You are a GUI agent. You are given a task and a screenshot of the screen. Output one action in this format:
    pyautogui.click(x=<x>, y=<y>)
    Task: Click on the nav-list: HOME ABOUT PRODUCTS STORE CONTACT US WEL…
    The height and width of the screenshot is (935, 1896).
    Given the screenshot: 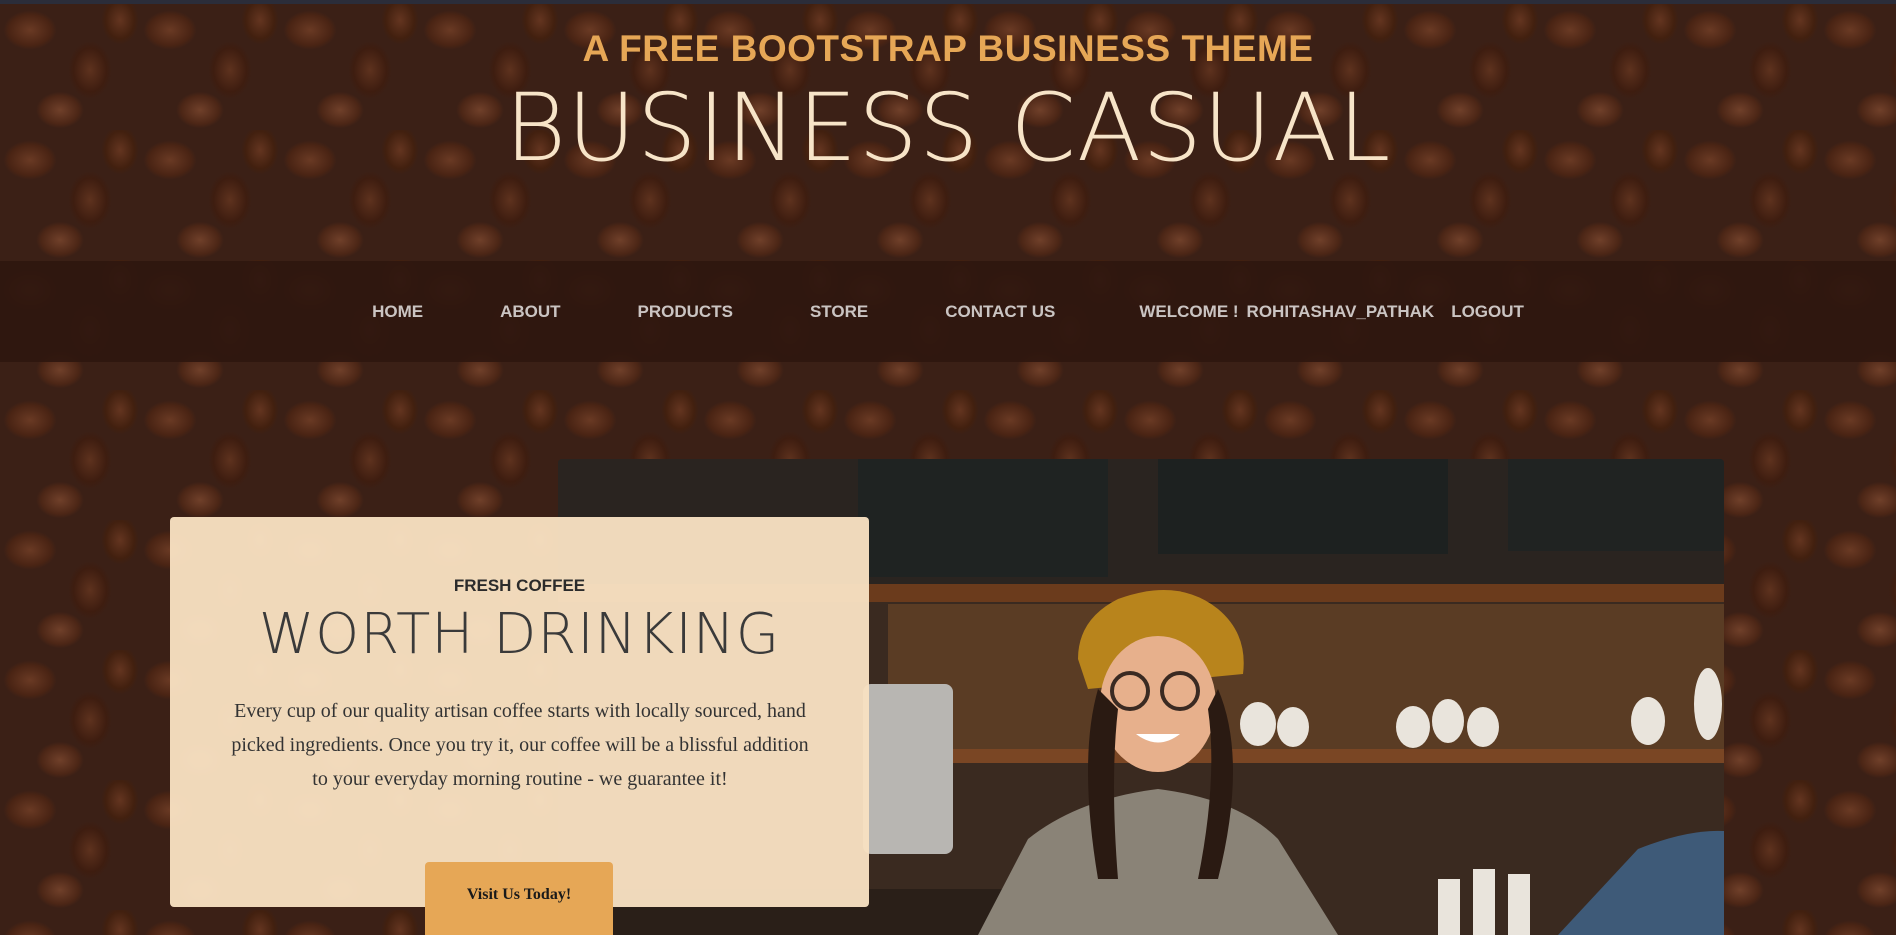 What is the action you would take?
    pyautogui.click(x=948, y=311)
    